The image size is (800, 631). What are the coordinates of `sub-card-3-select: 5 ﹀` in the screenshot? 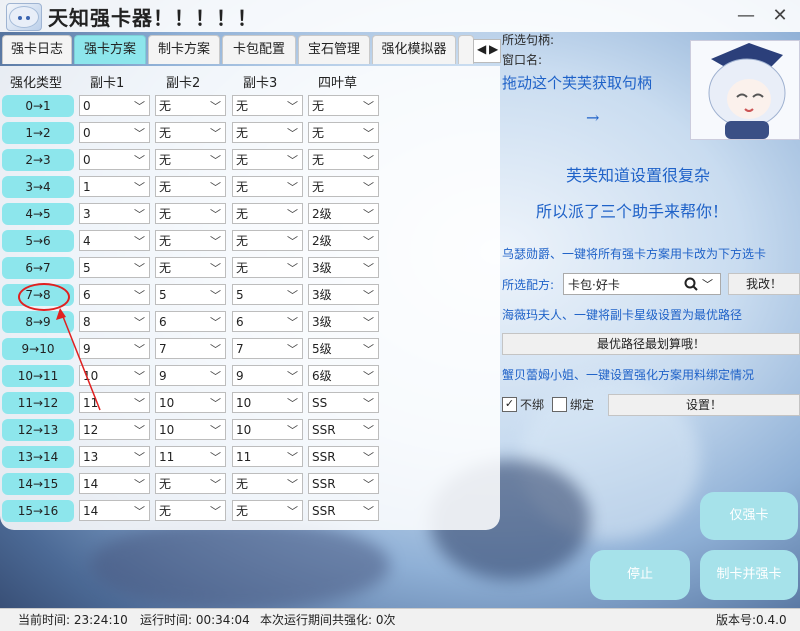 It's located at (267, 294).